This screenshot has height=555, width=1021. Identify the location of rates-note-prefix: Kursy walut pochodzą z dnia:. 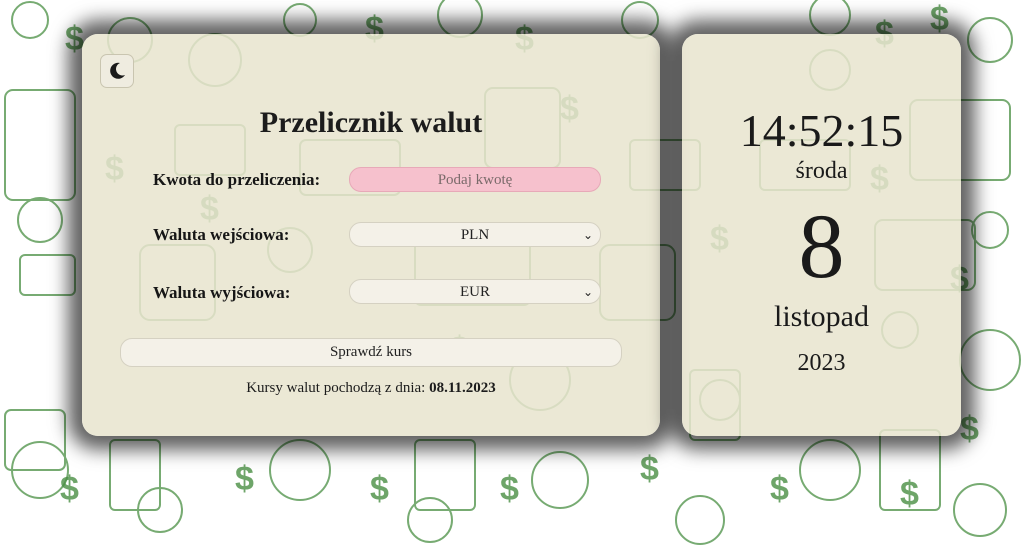
(336, 388).